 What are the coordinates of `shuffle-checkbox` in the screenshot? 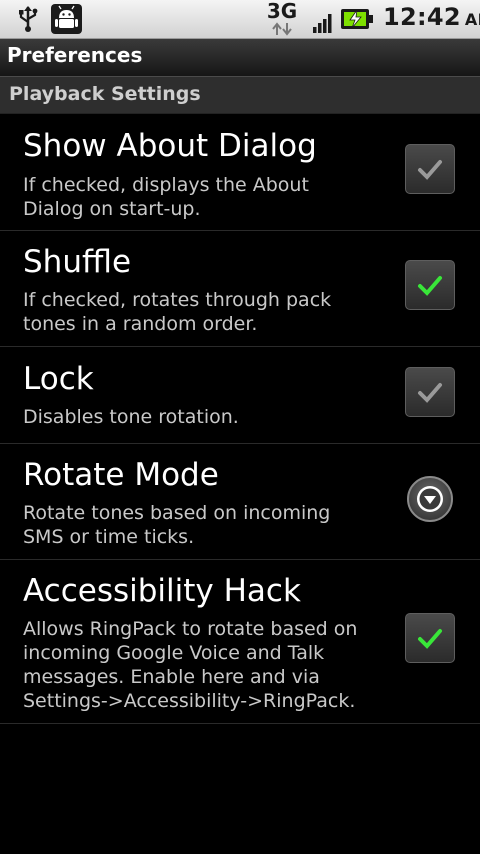 It's located at (430, 285).